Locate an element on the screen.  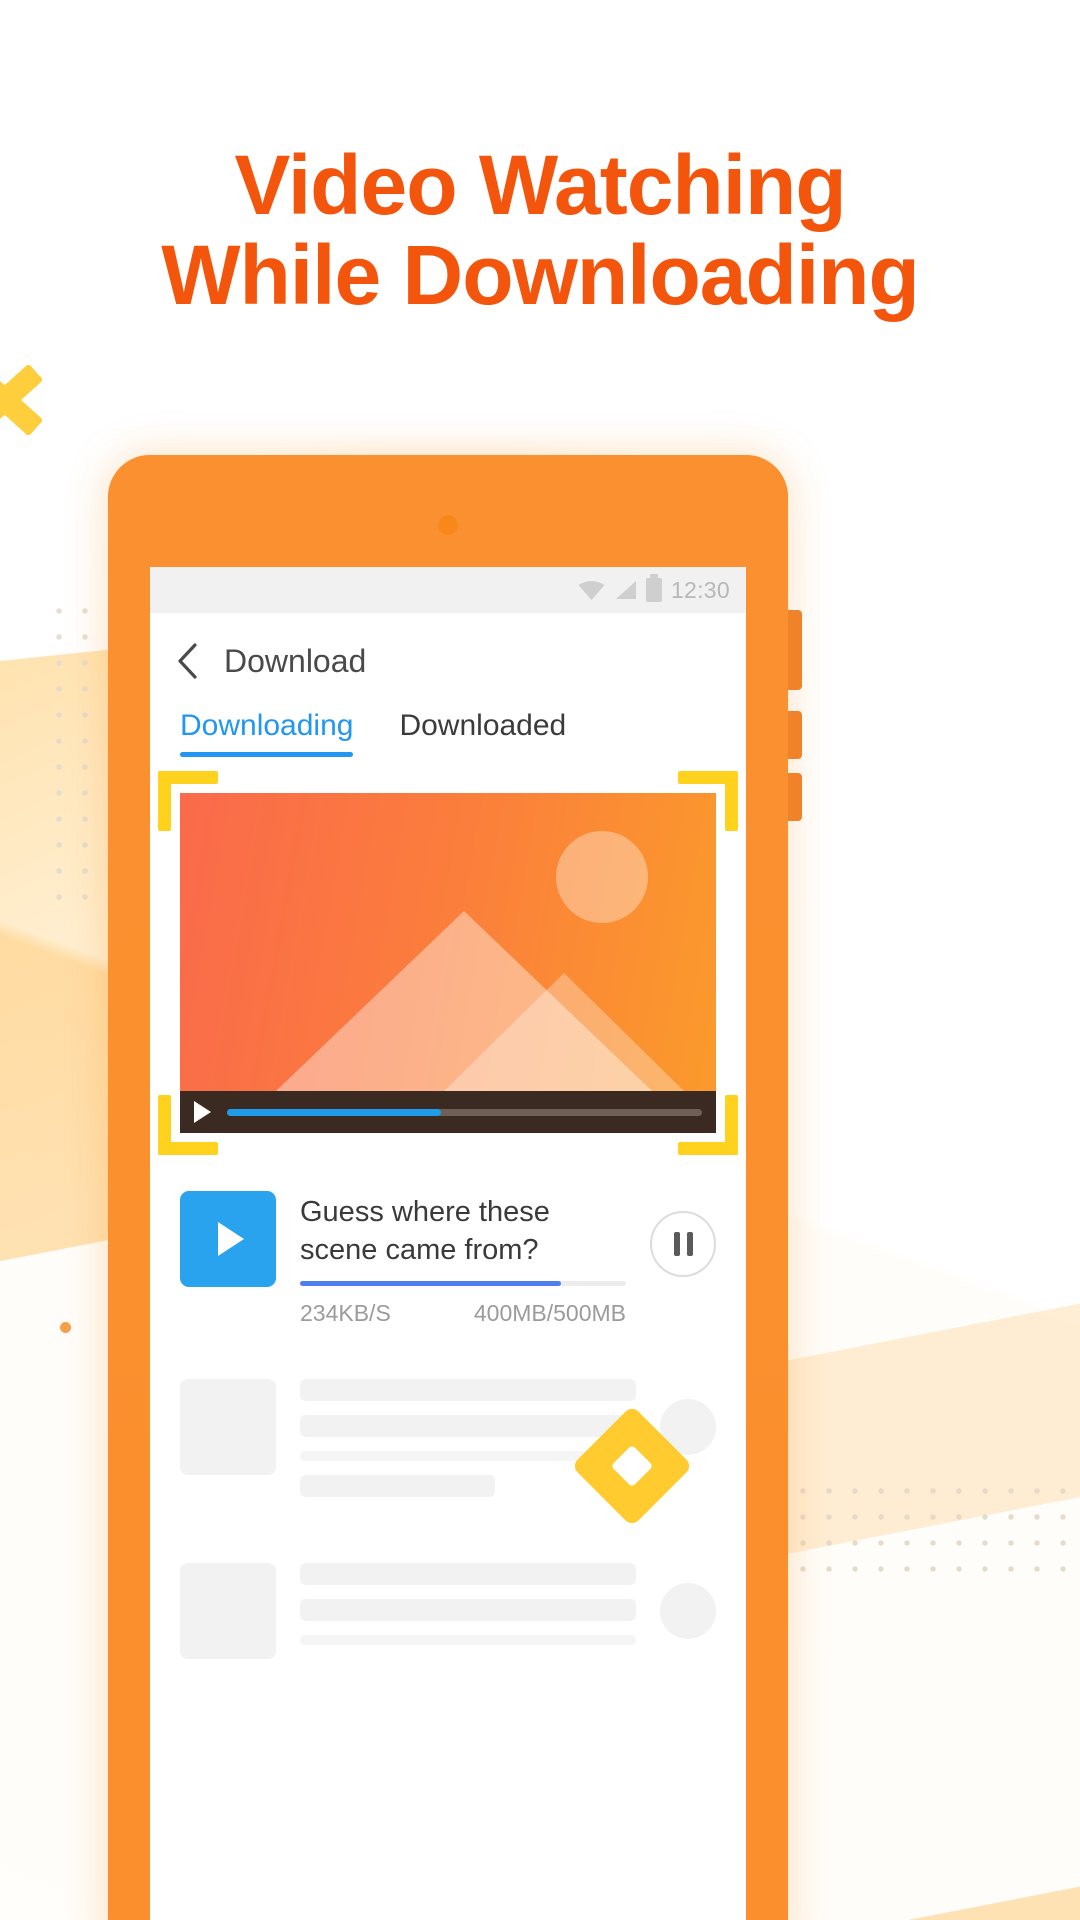
battery-icon is located at coordinates (653, 588).